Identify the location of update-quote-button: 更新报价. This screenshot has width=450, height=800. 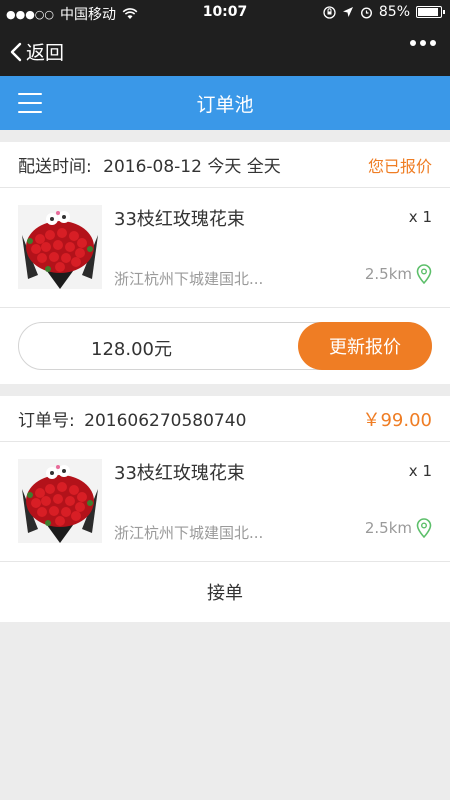
(365, 346).